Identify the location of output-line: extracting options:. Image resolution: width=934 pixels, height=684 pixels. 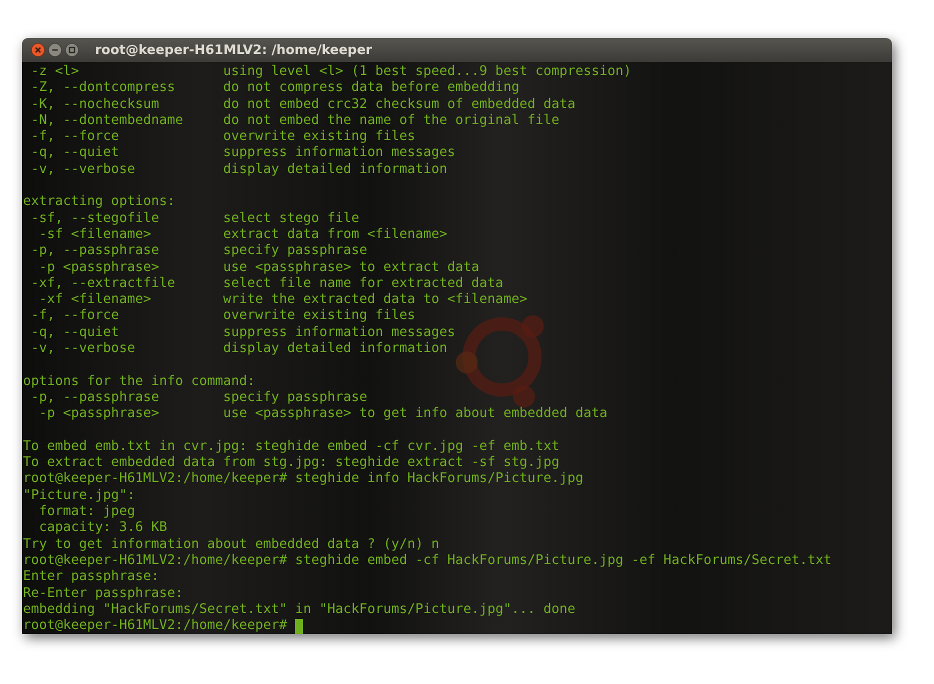
(99, 202).